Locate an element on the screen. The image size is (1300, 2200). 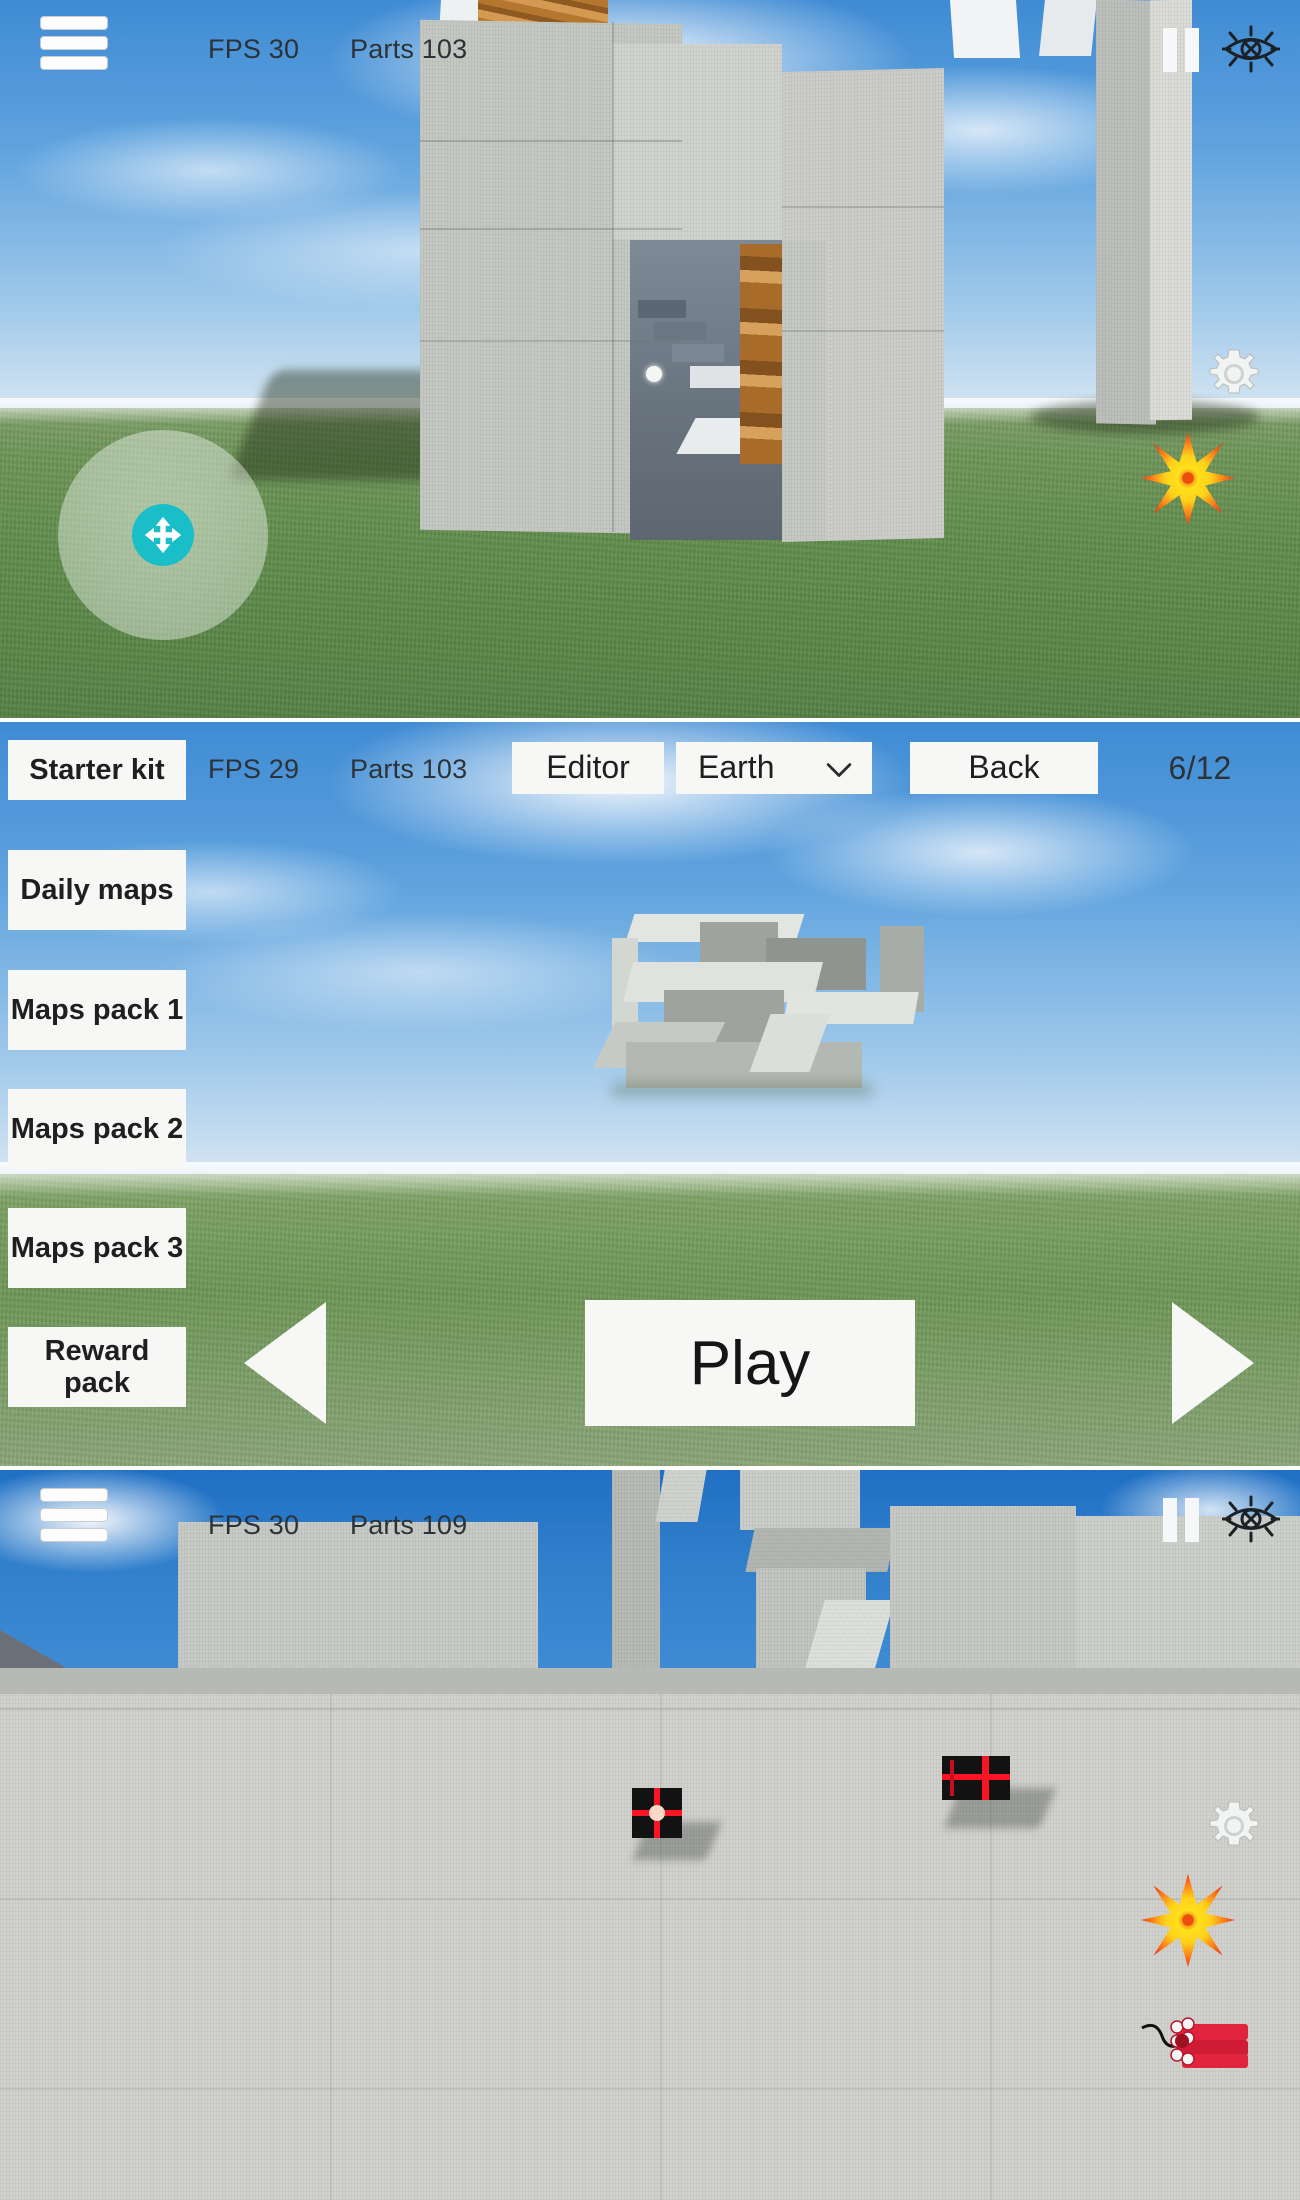
dynamite-icon is located at coordinates (1192, 2042).